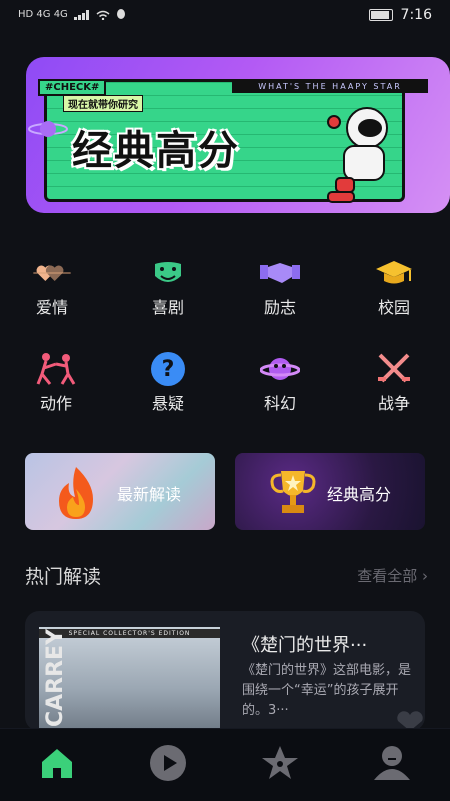 This screenshot has height=801, width=450. Describe the element at coordinates (103, 15) in the screenshot. I see `wifi-icon` at that location.